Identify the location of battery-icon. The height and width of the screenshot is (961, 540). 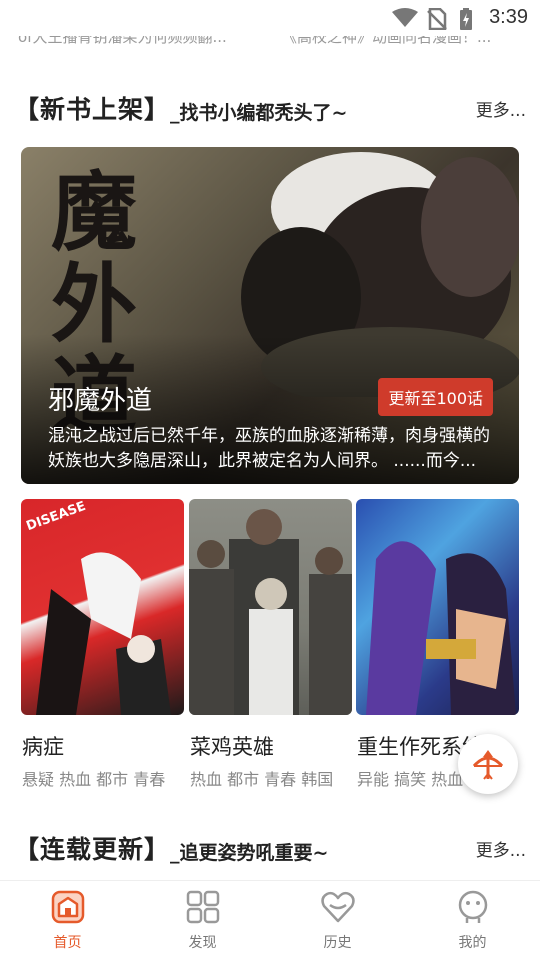
(466, 19).